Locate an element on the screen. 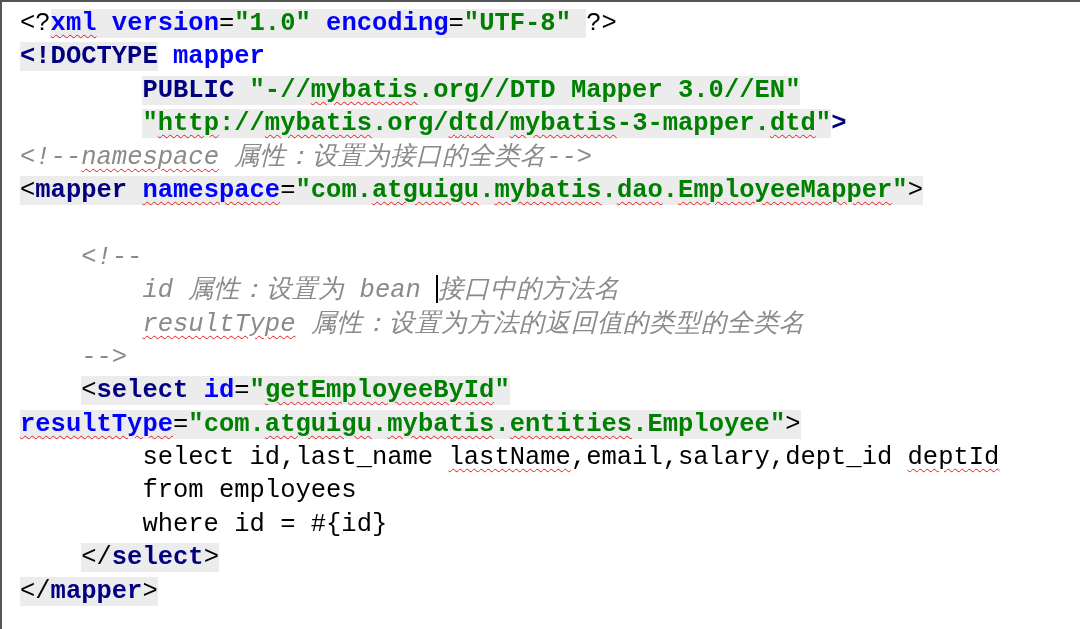  code-line: <?xml version="1.0" encoding="UTF-8" ?> is located at coordinates (318, 24).